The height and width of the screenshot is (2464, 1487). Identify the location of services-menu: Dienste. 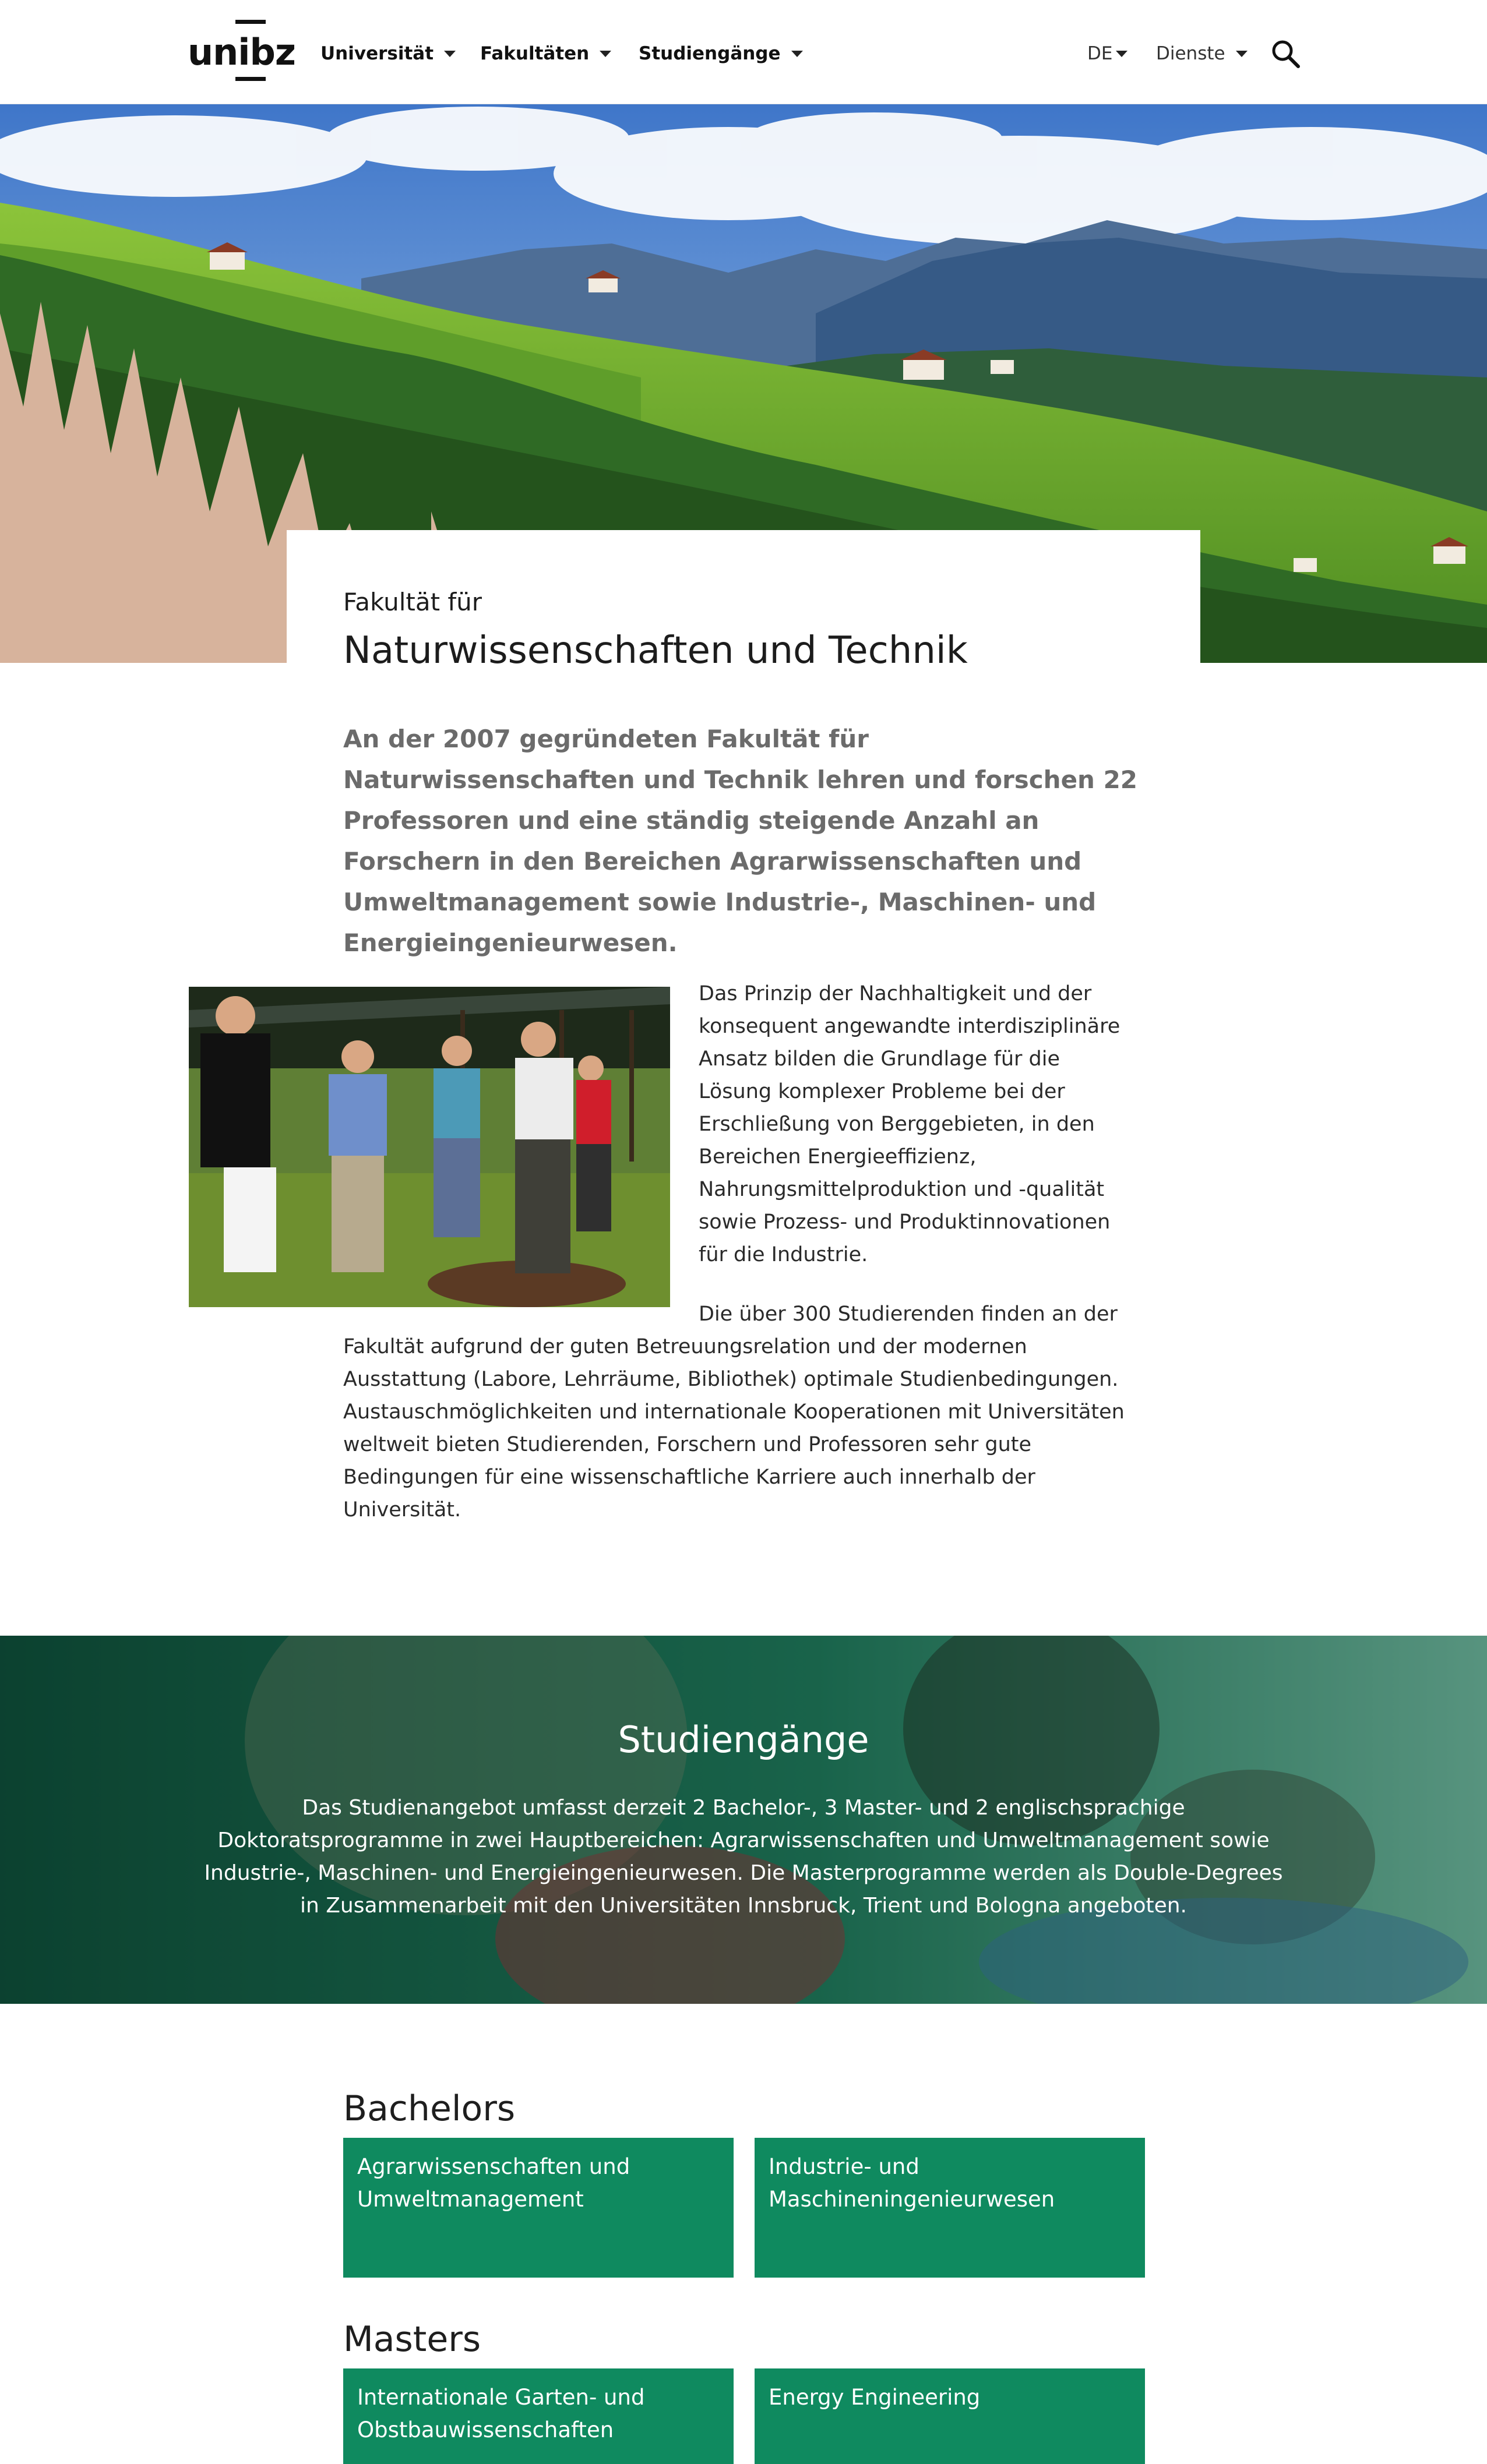
(1202, 53).